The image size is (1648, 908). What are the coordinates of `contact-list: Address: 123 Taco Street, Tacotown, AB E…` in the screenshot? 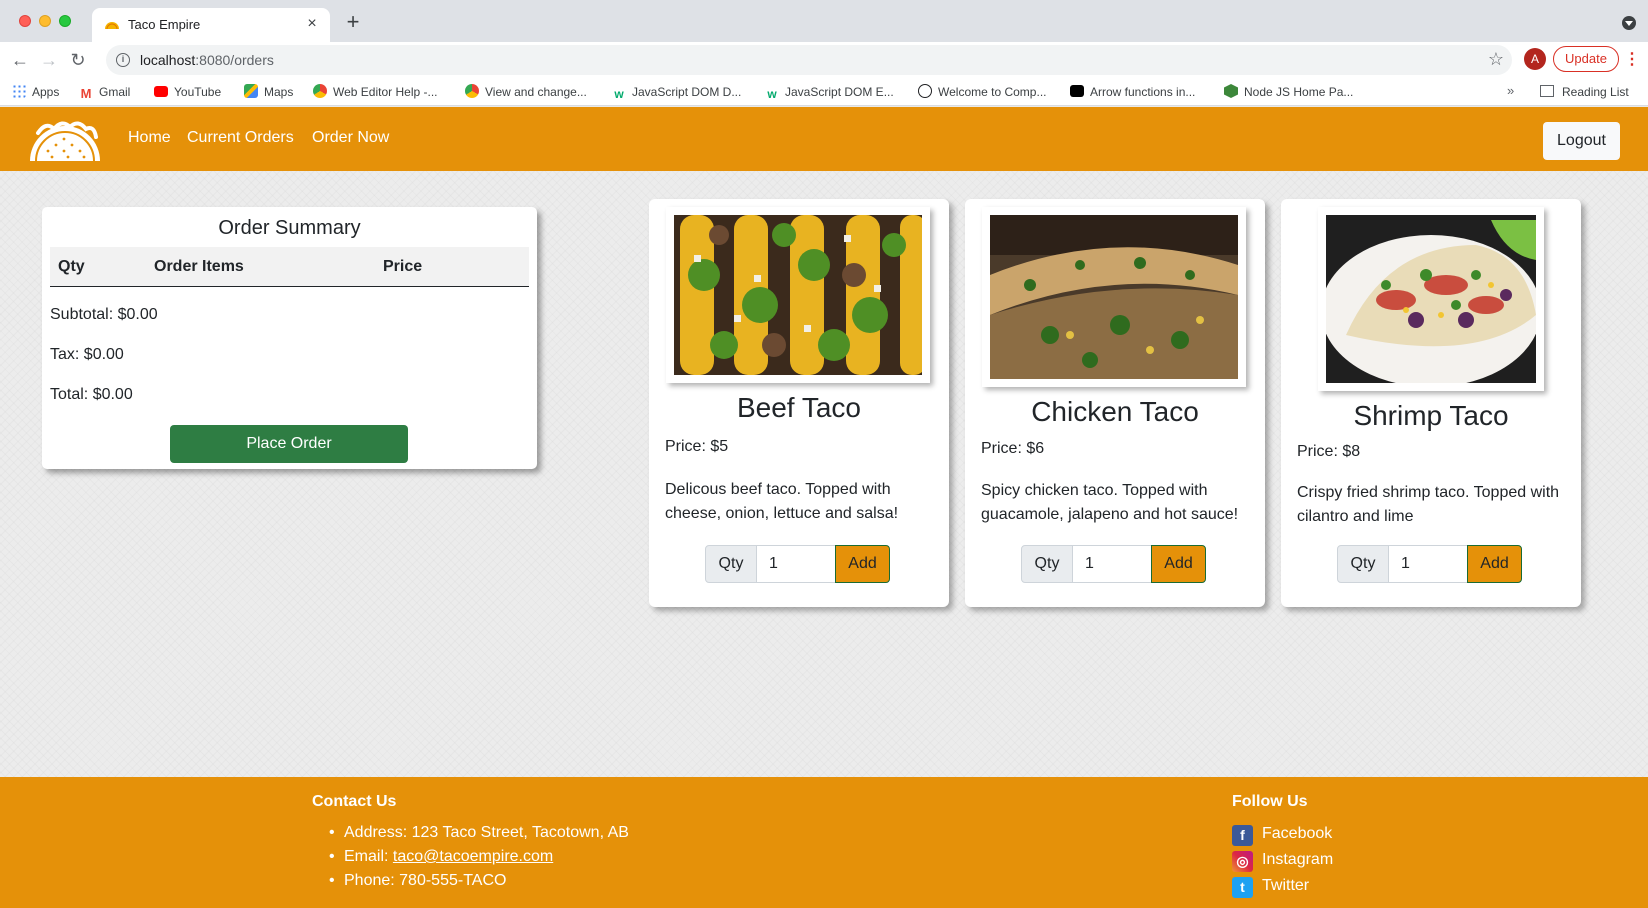 It's located at (470, 857).